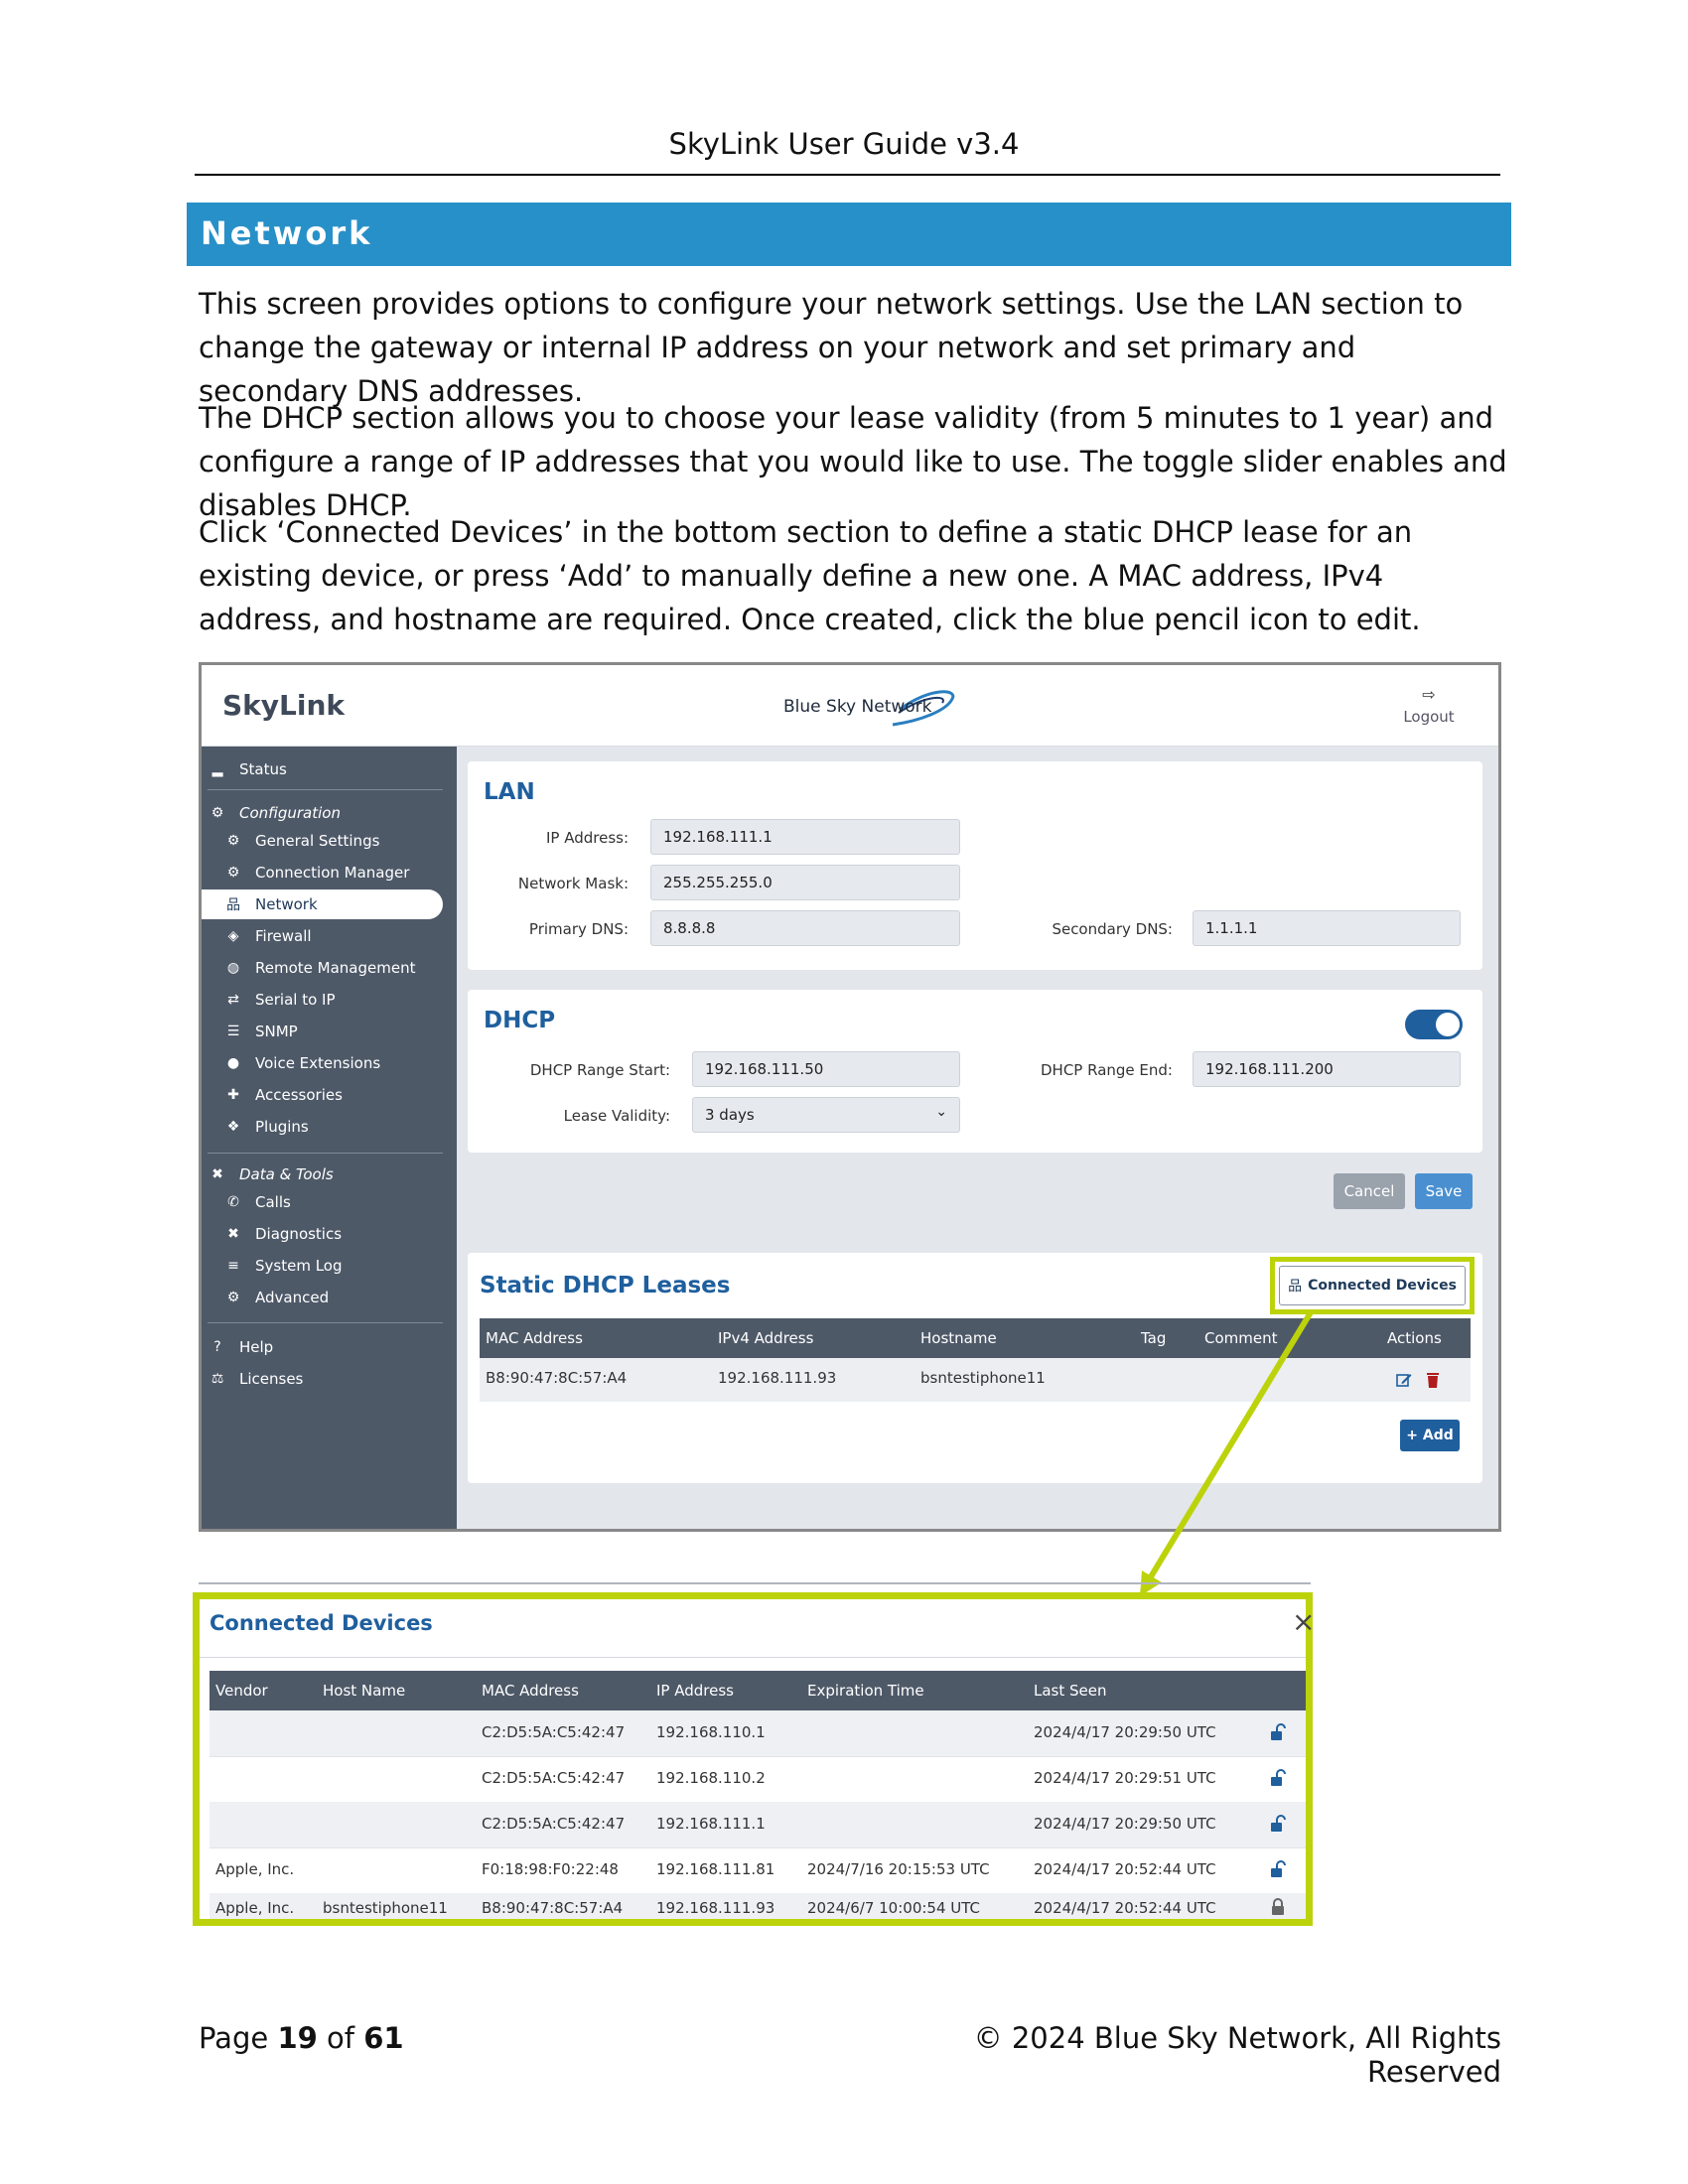 This screenshot has width=1688, height=2184. I want to click on gear-icon: ⚙, so click(233, 841).